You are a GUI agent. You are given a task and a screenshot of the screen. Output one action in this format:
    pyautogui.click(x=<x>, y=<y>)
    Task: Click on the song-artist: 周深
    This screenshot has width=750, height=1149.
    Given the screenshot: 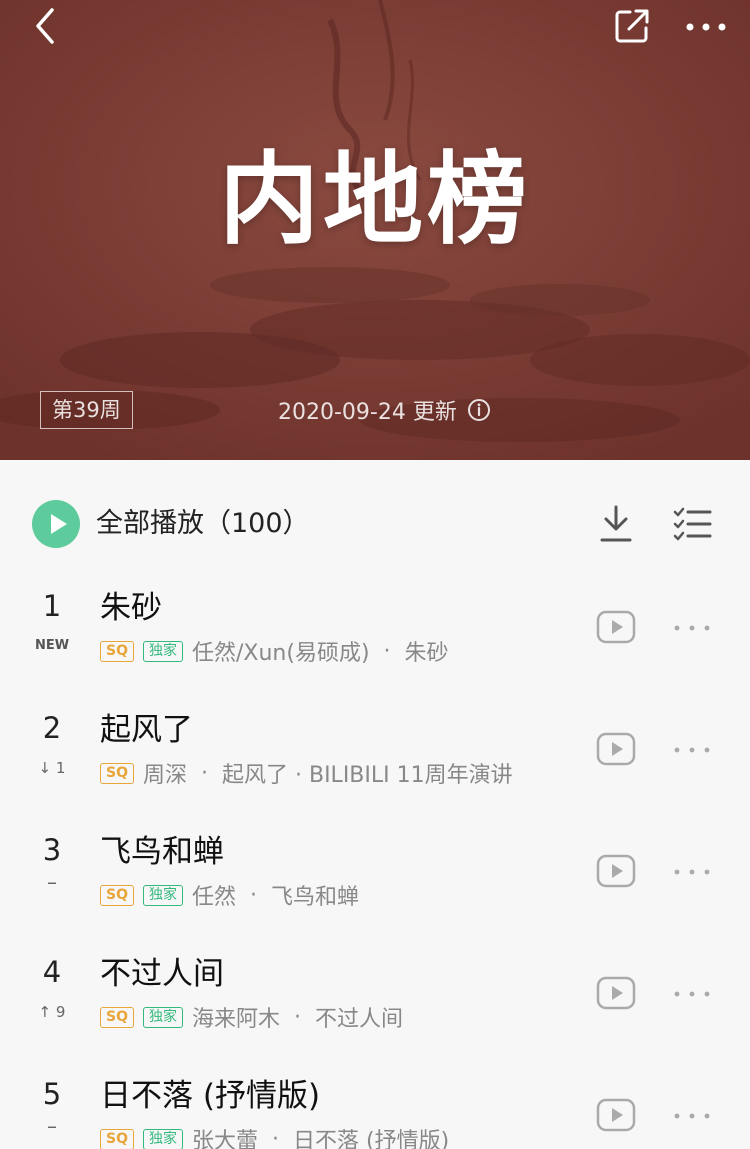 What is the action you would take?
    pyautogui.click(x=164, y=775)
    